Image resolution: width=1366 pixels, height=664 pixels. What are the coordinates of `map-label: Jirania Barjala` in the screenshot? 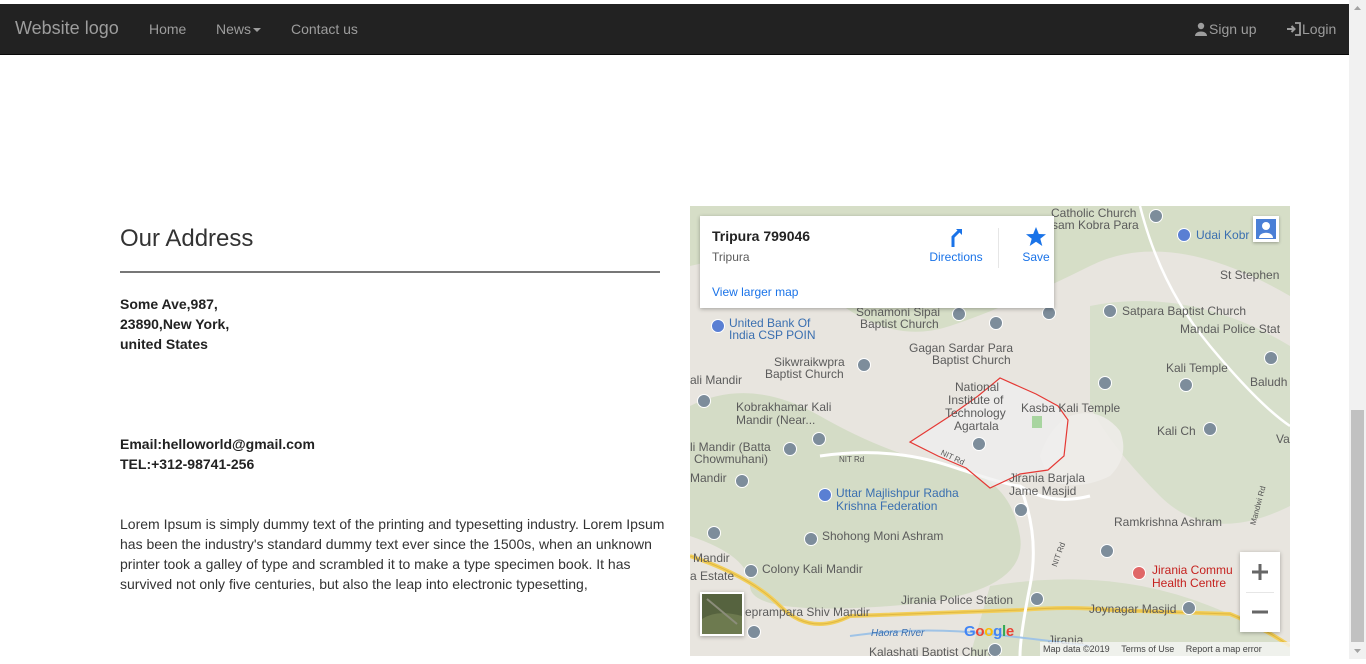 It's located at (1047, 478).